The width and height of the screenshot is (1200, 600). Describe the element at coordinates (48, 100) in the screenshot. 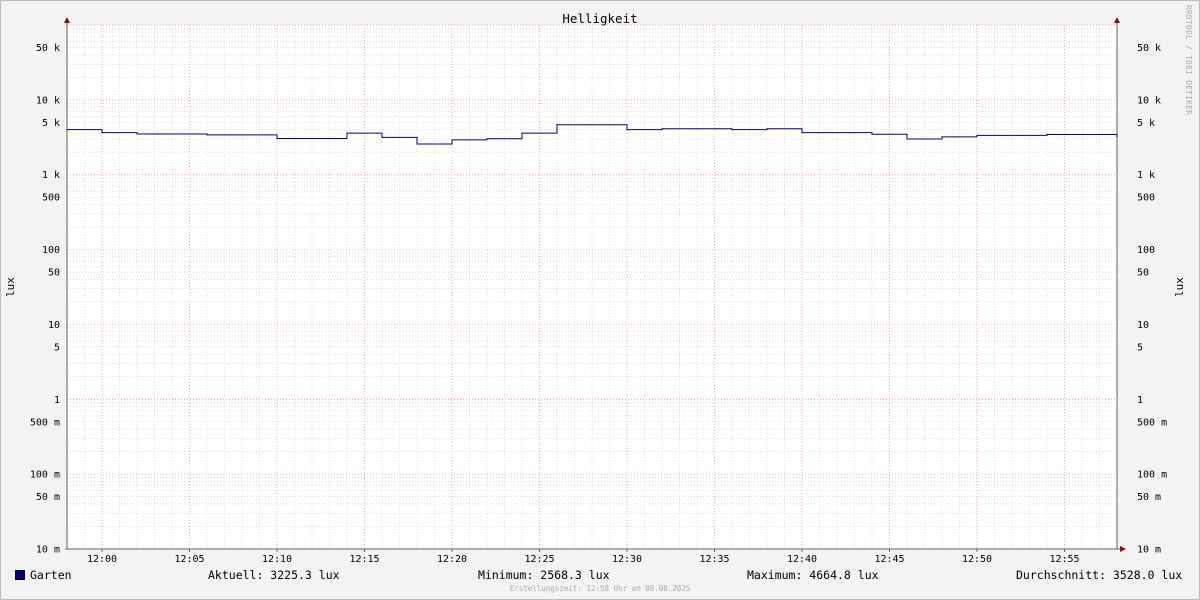

I see `y-tick-label-left: 10 k` at that location.